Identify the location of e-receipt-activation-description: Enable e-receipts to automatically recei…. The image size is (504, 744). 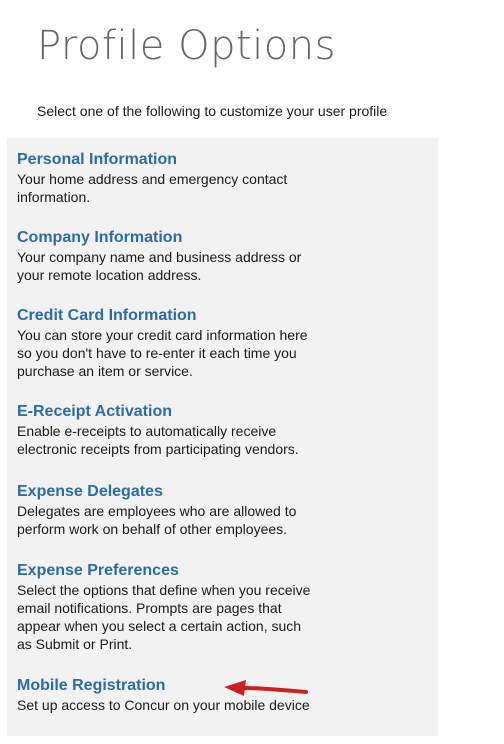
(158, 440).